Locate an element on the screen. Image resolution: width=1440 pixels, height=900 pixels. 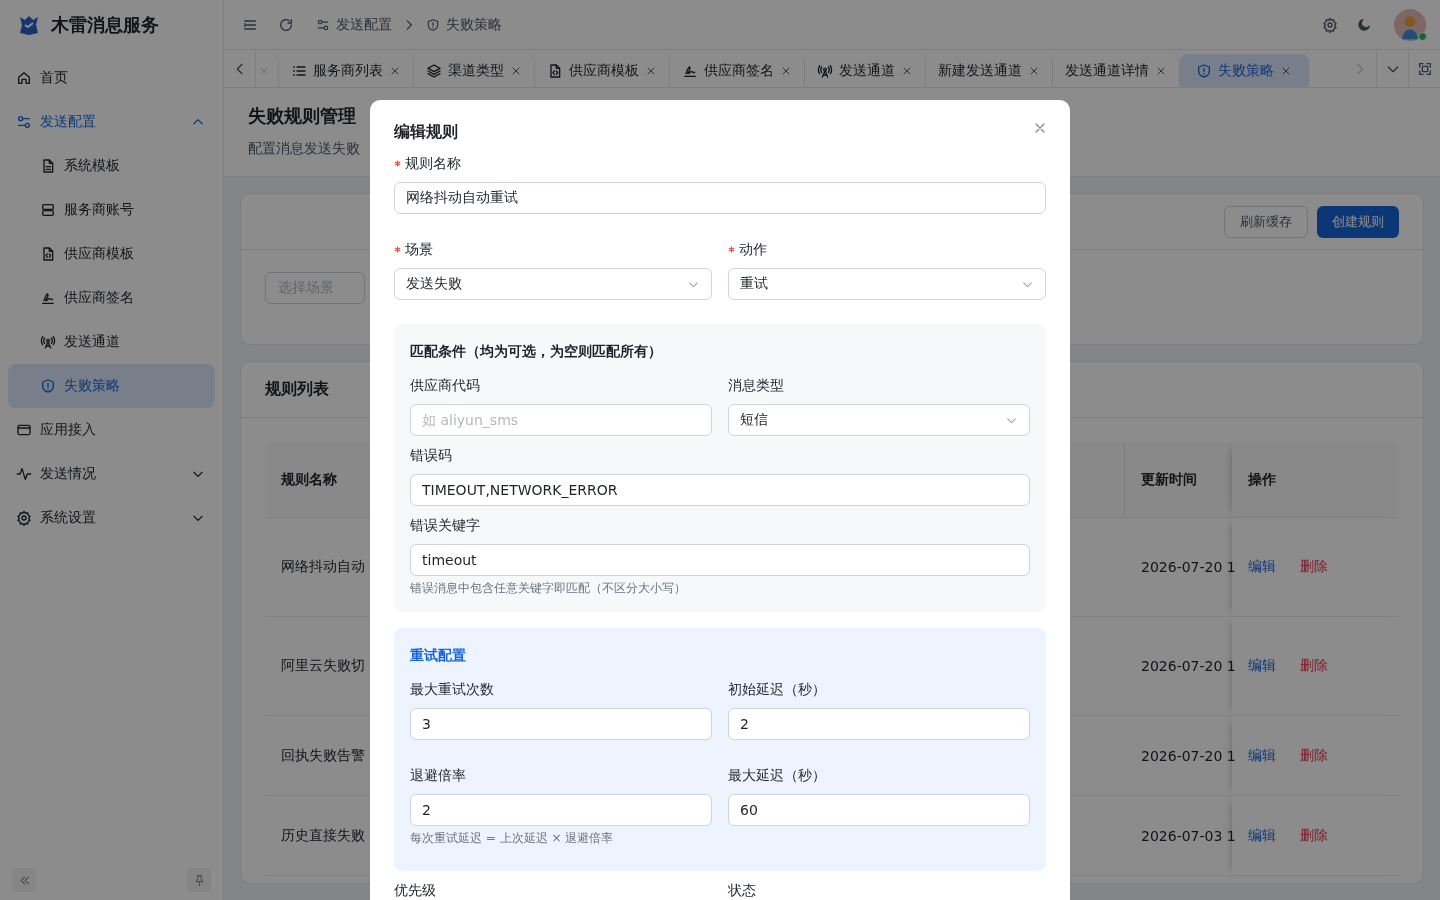
input-field: 网络抖动自动重试 is located at coordinates (720, 198).